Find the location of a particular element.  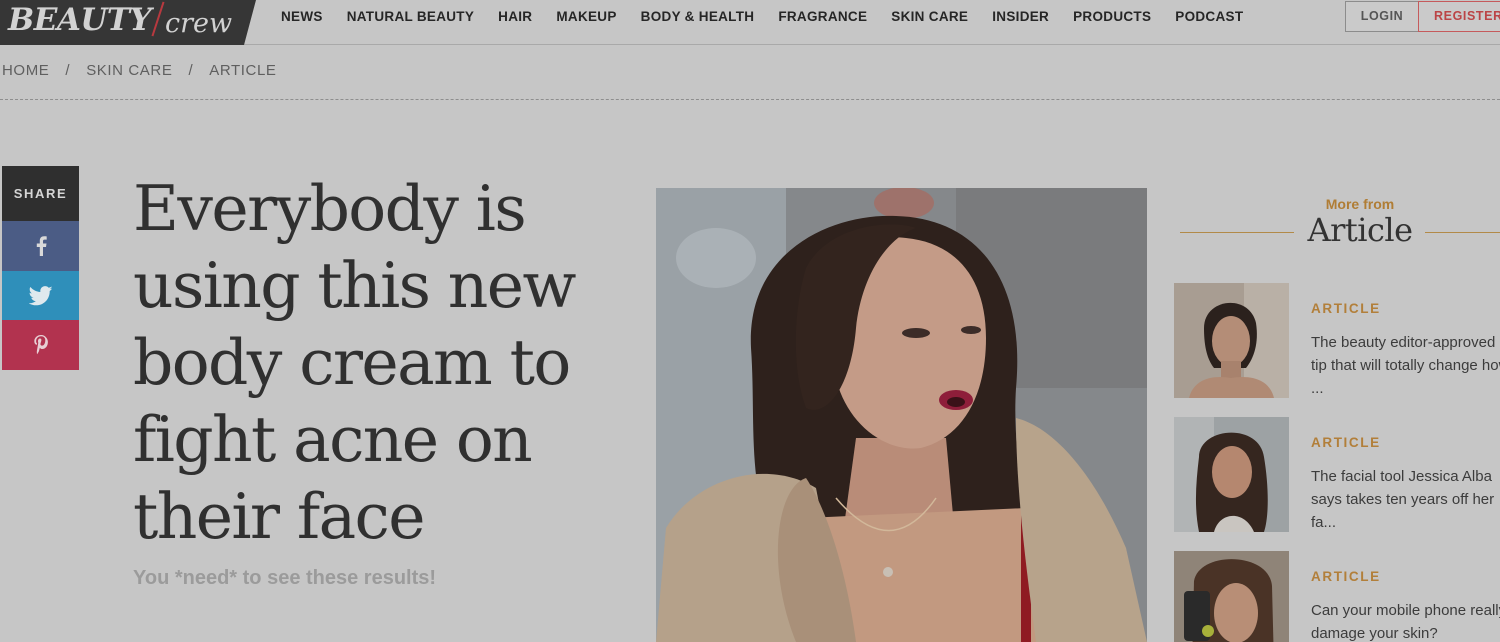

nav-body-health: BODY & HEALTH is located at coordinates (698, 17).